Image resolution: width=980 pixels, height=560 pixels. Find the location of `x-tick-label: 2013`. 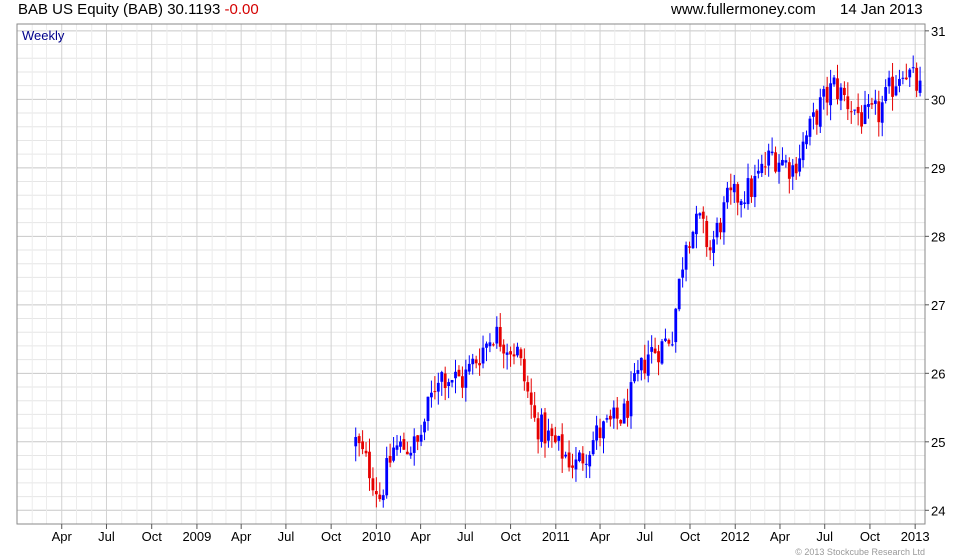

x-tick-label: 2013 is located at coordinates (915, 536).